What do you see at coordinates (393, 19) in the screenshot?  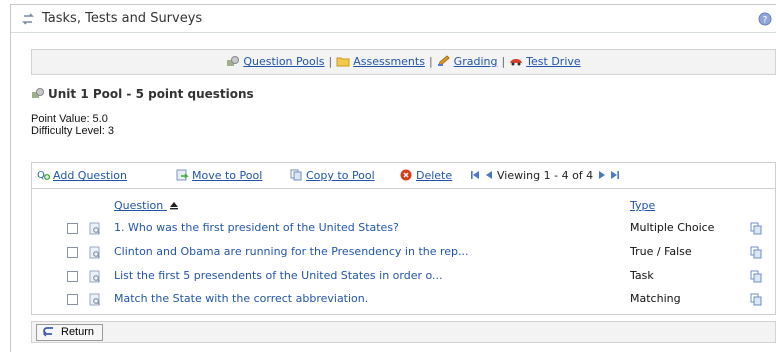 I see `title-bar: Tasks, Tests and Surveys ?` at bounding box center [393, 19].